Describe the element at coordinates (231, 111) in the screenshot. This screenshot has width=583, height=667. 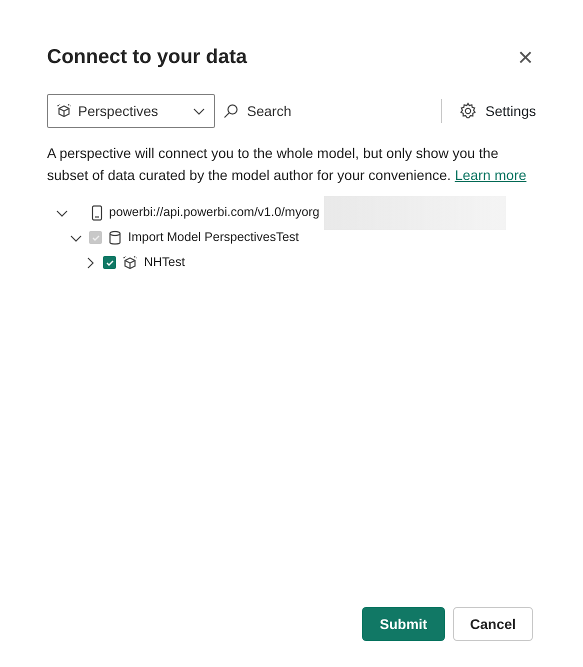
I see `search-icon` at that location.